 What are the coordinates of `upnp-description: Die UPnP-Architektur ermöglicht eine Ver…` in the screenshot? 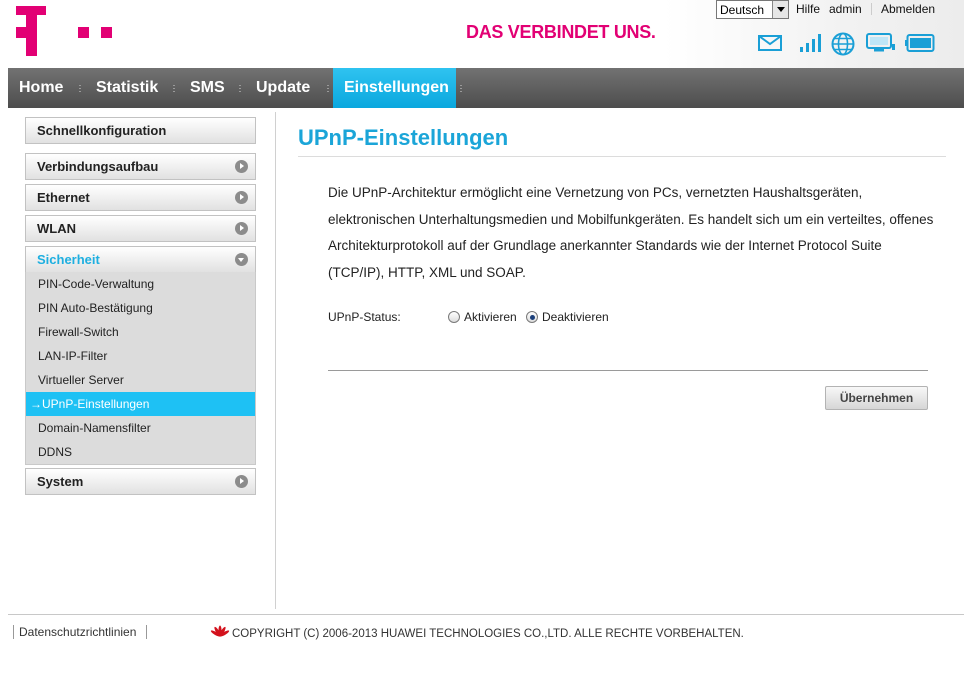 It's located at (631, 232).